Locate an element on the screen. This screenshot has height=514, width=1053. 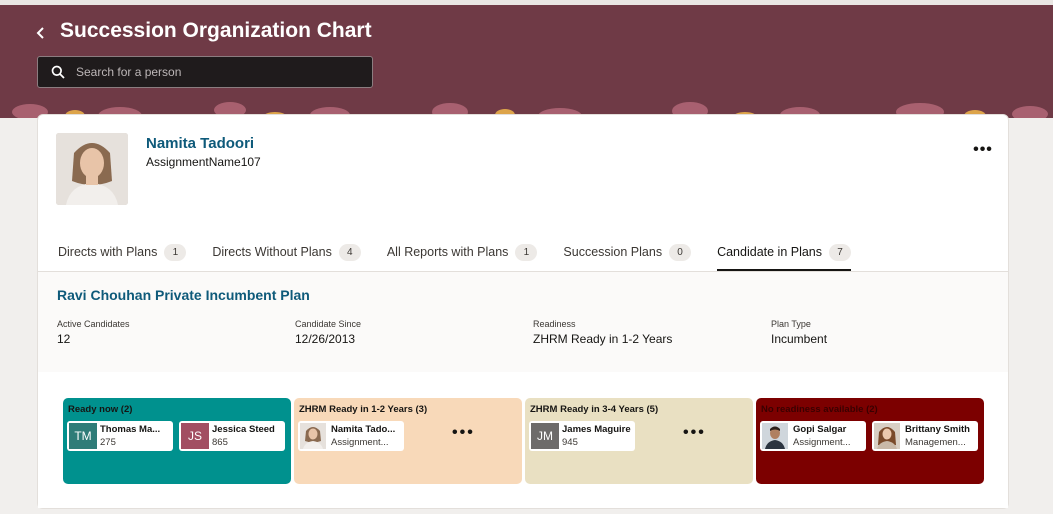
search-box is located at coordinates (205, 72).